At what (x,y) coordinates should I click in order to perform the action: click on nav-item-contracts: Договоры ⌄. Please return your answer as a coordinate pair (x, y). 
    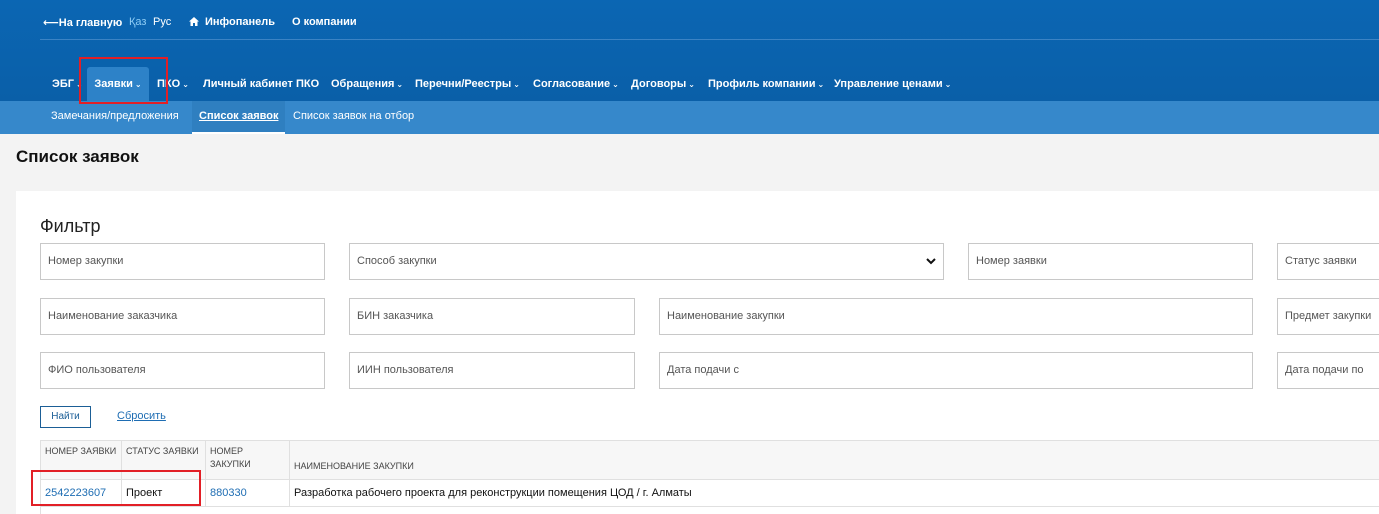
    Looking at the image, I should click on (663, 84).